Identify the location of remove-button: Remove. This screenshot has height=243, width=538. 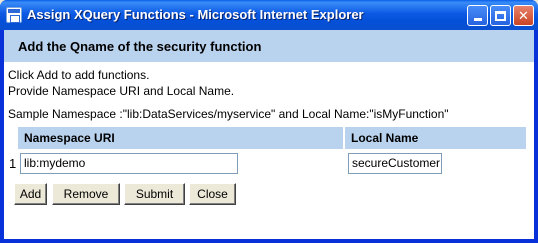
(86, 194).